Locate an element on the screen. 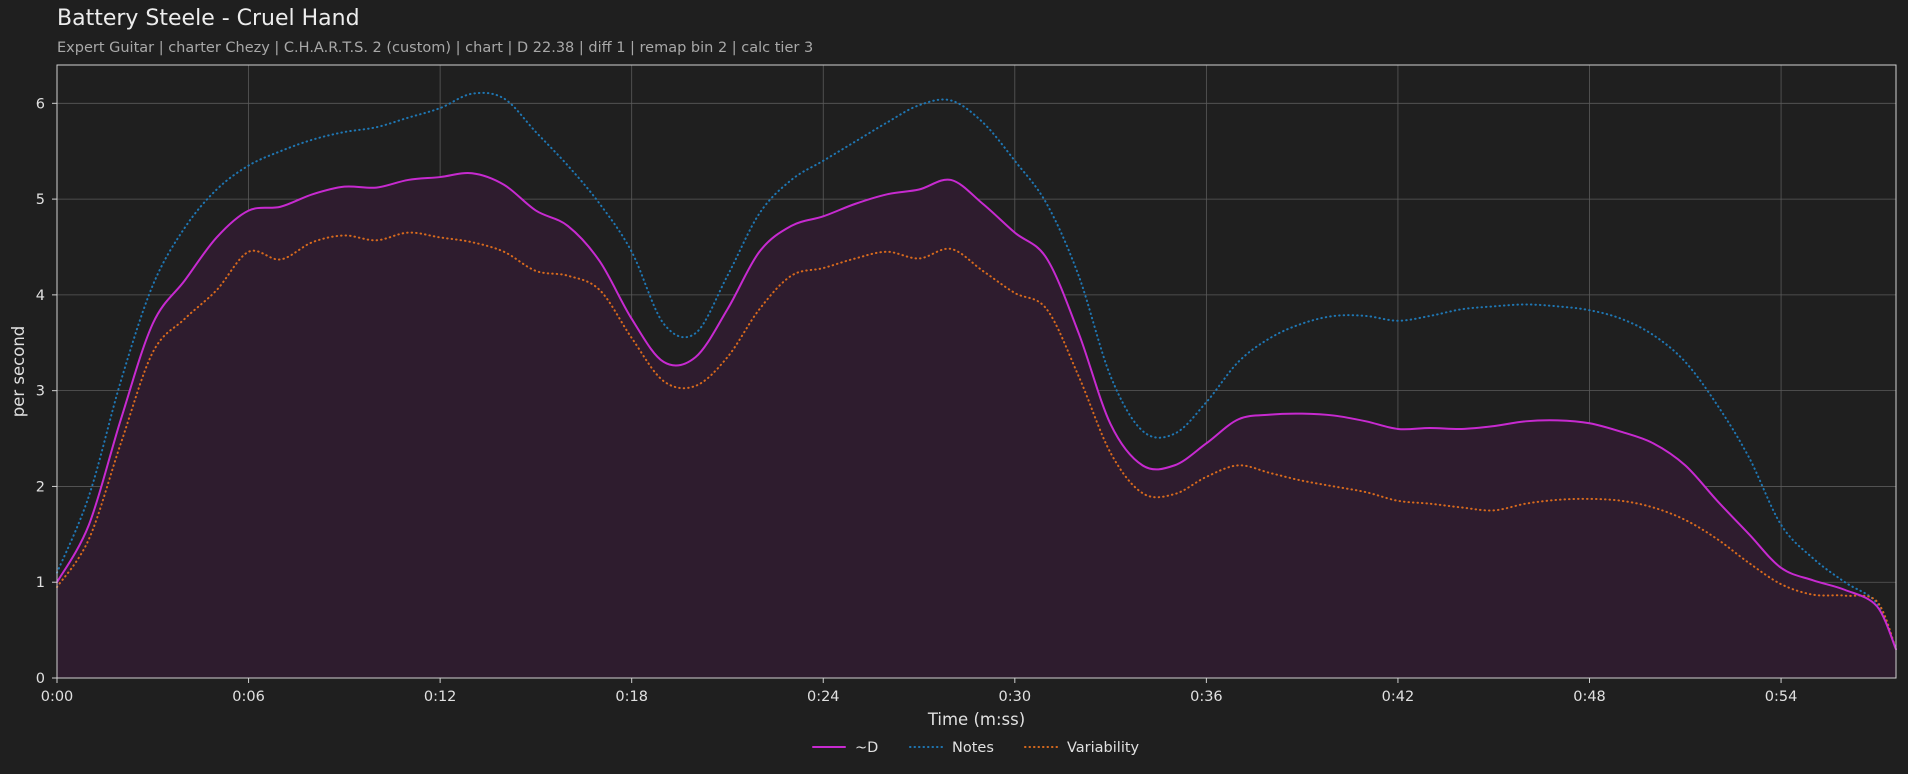  x-tick-label: 0:48 is located at coordinates (1589, 697).